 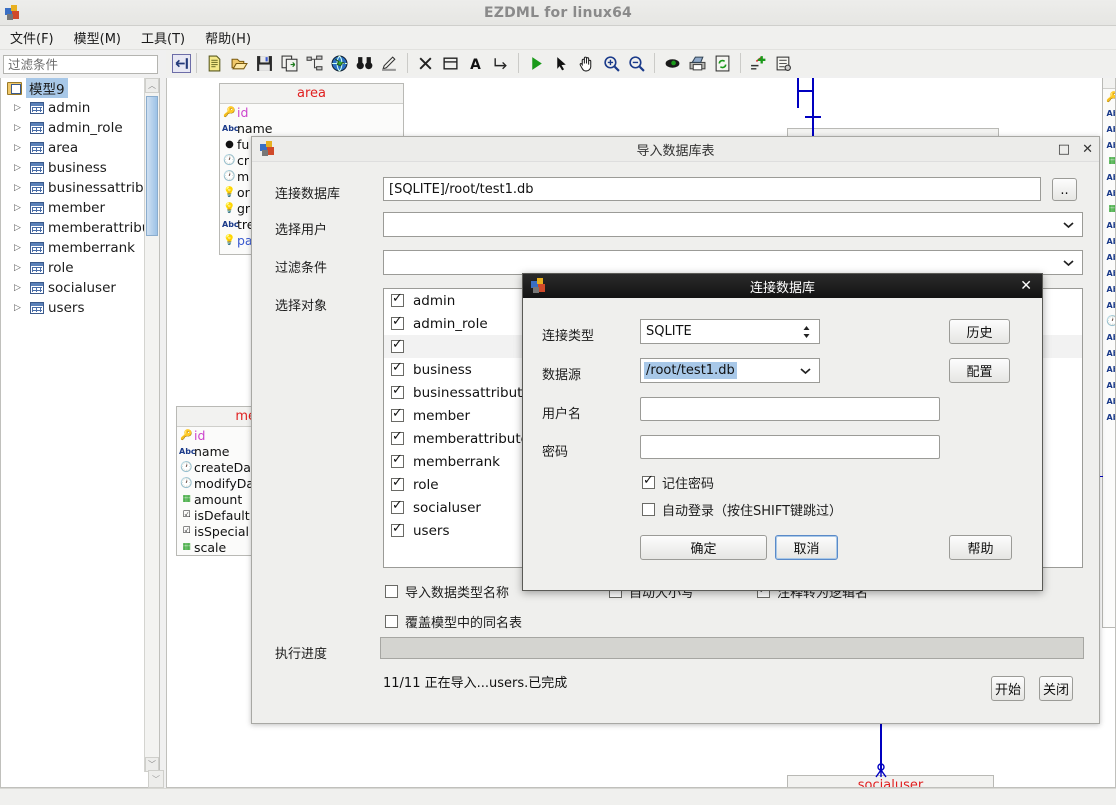 What do you see at coordinates (1008, 688) in the screenshot?
I see `start-button: 开始` at bounding box center [1008, 688].